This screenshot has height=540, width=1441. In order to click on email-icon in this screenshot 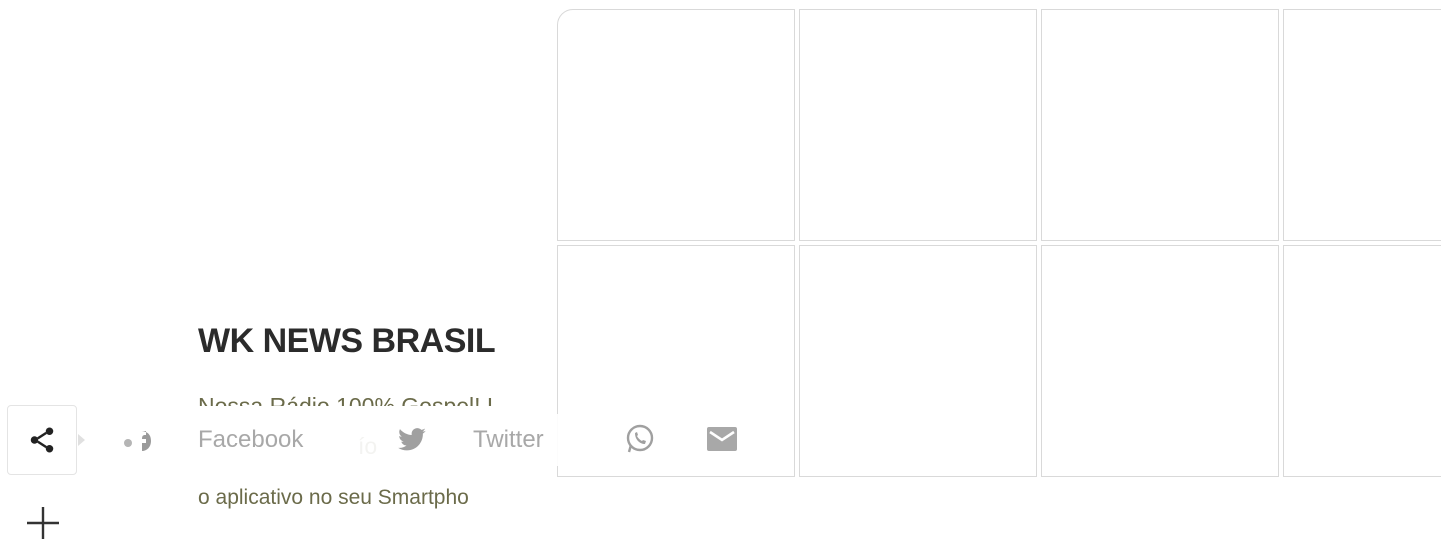, I will do `click(722, 439)`.